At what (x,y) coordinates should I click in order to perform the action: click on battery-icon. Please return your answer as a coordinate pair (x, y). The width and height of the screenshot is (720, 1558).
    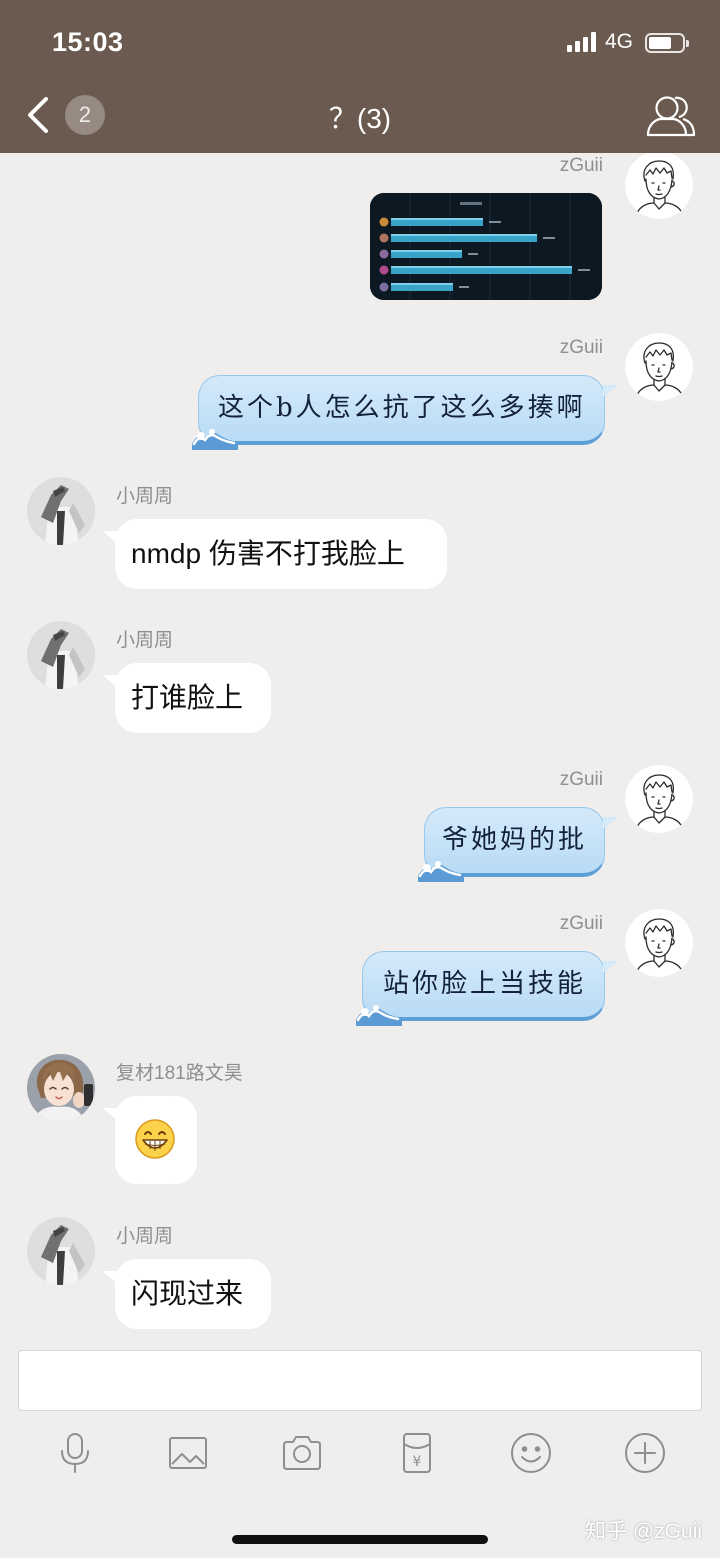
    Looking at the image, I should click on (667, 43).